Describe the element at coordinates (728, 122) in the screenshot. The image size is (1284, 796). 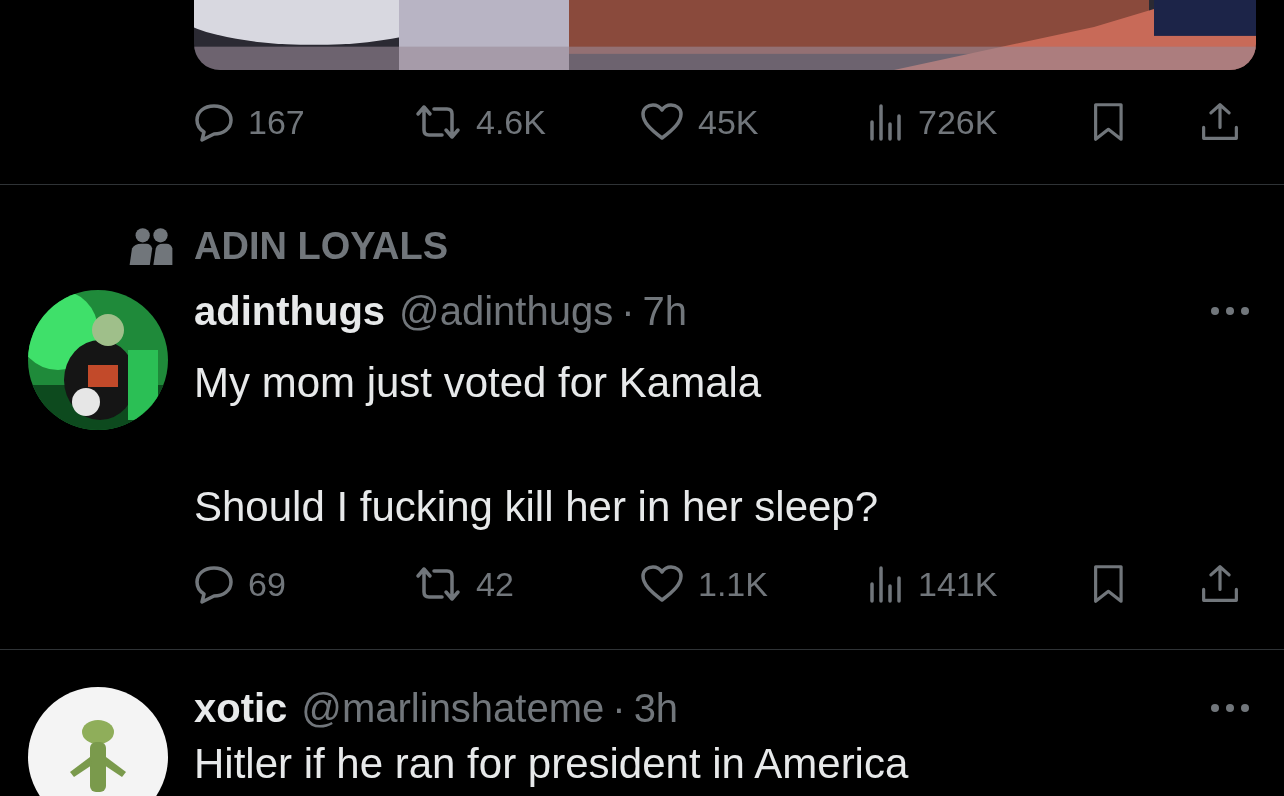
I see `action-count: 45K` at that location.